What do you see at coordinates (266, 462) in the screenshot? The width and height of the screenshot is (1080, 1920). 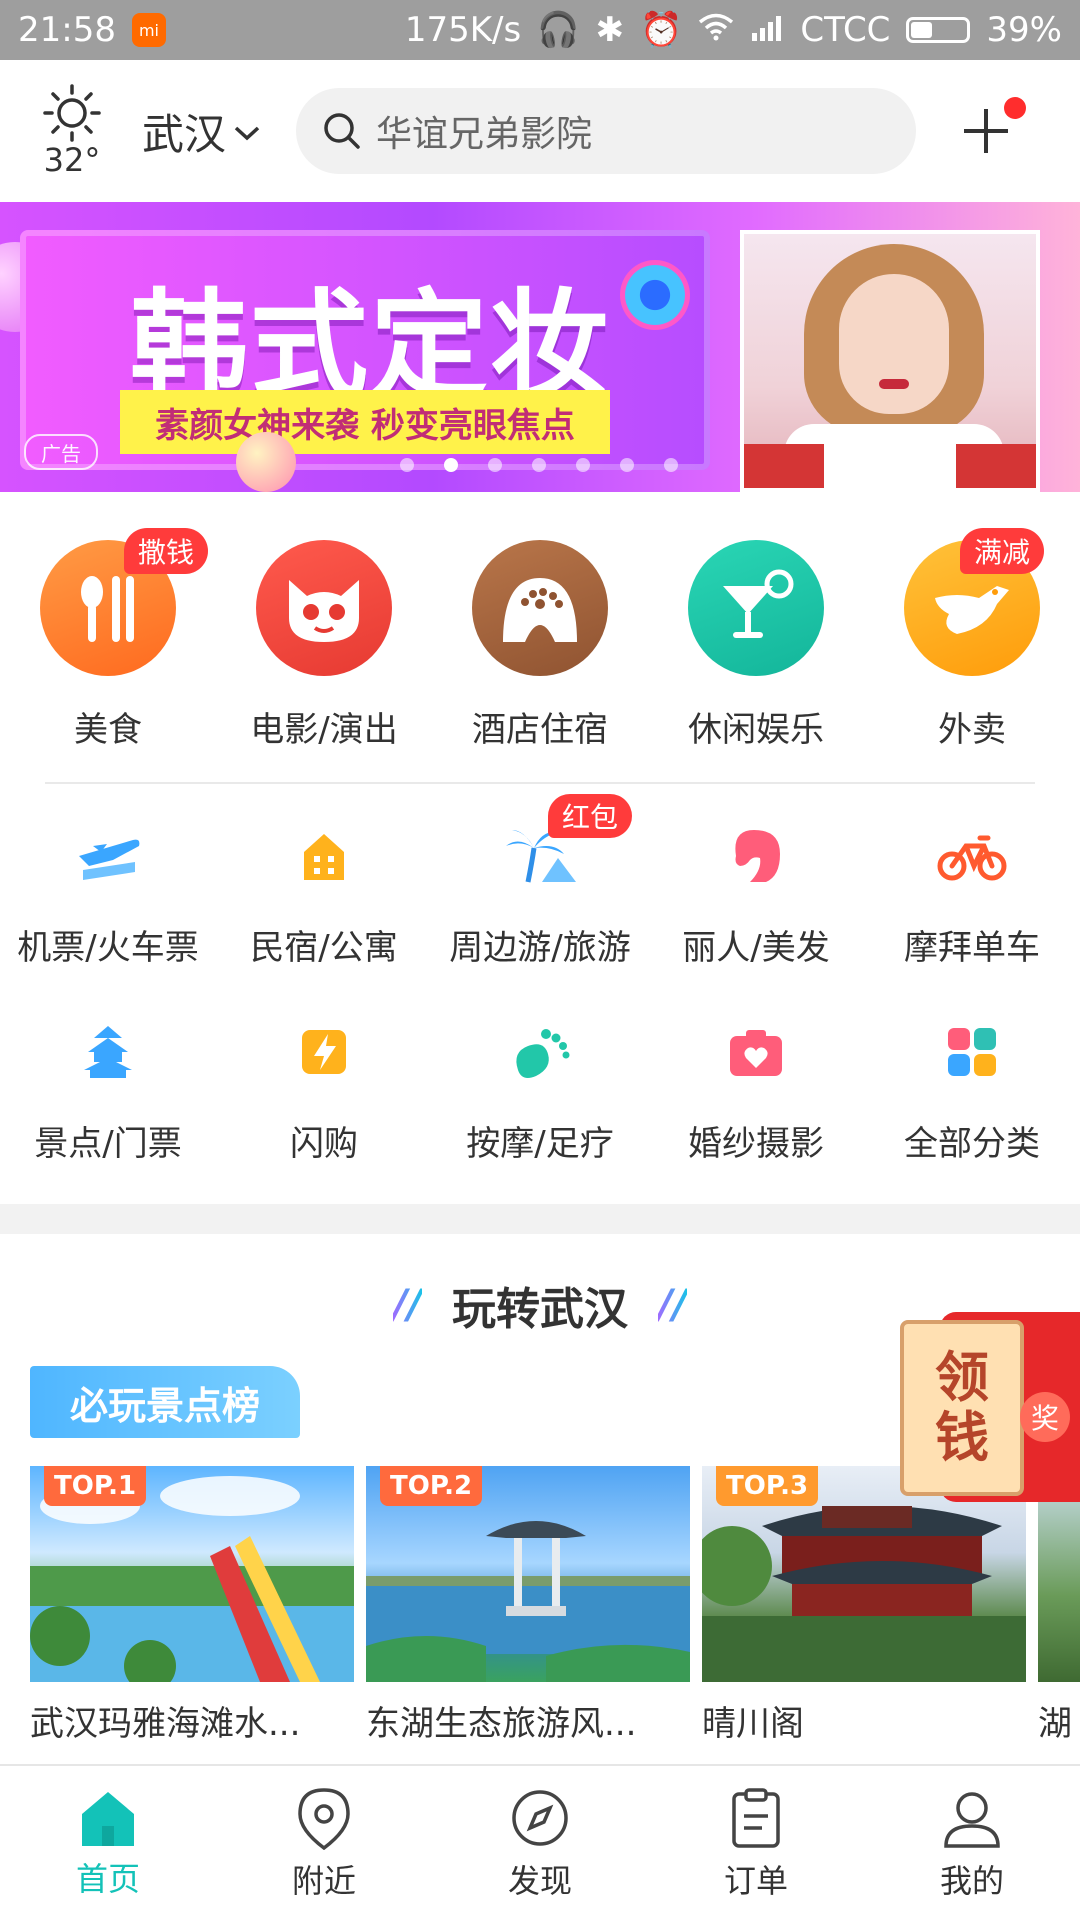 I see `decor-ball-small` at bounding box center [266, 462].